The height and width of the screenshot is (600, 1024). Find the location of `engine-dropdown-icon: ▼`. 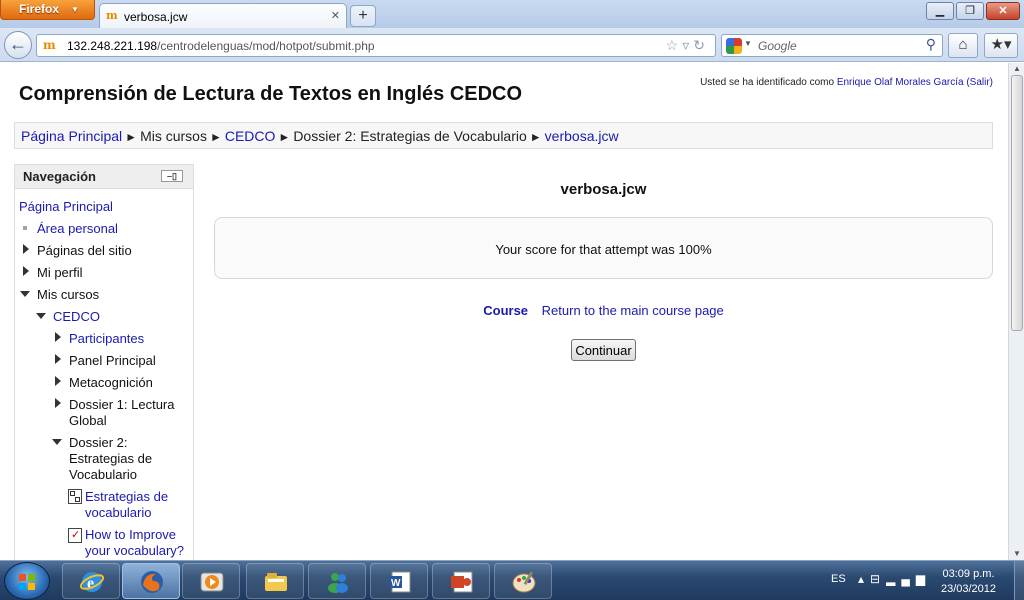

engine-dropdown-icon: ▼ is located at coordinates (748, 43).